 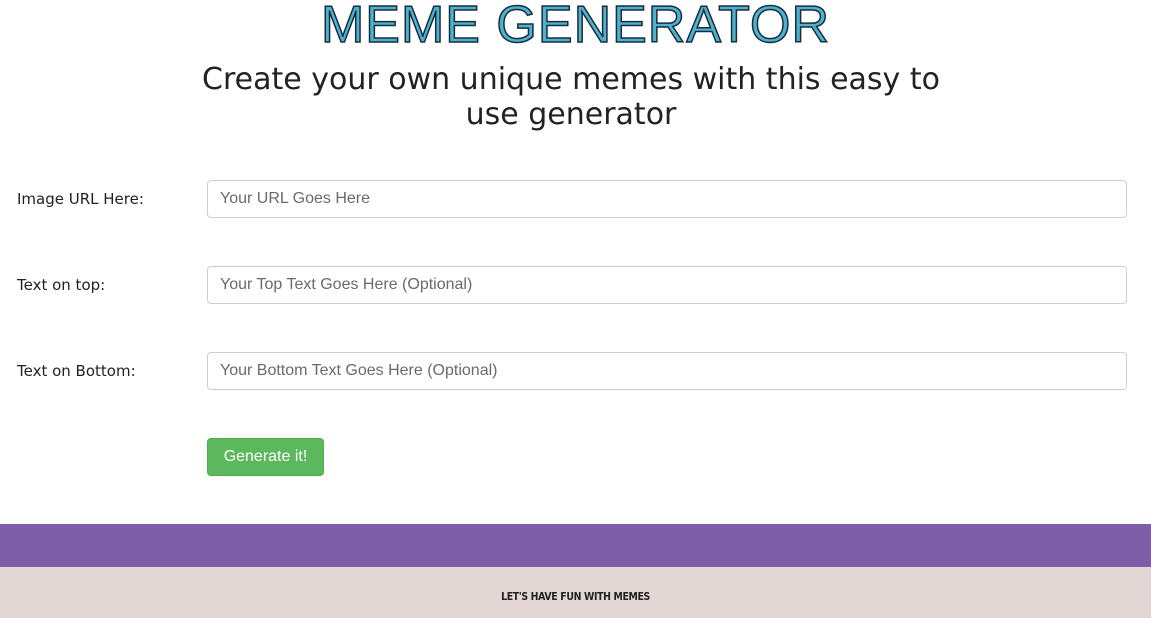 I want to click on image-url-field-wrapper, so click(x=667, y=199).